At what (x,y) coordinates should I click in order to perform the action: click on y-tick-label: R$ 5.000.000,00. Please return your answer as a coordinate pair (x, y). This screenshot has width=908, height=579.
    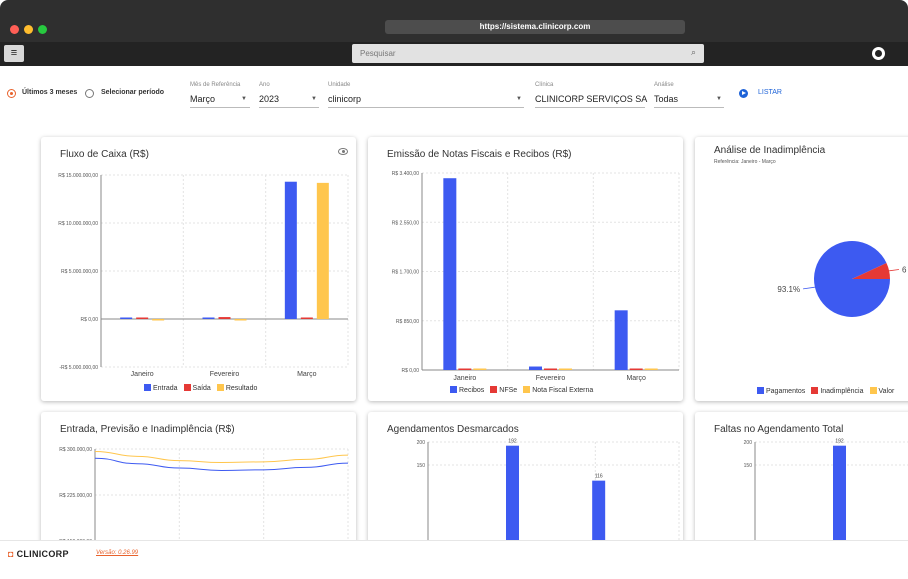
    Looking at the image, I should click on (79, 272).